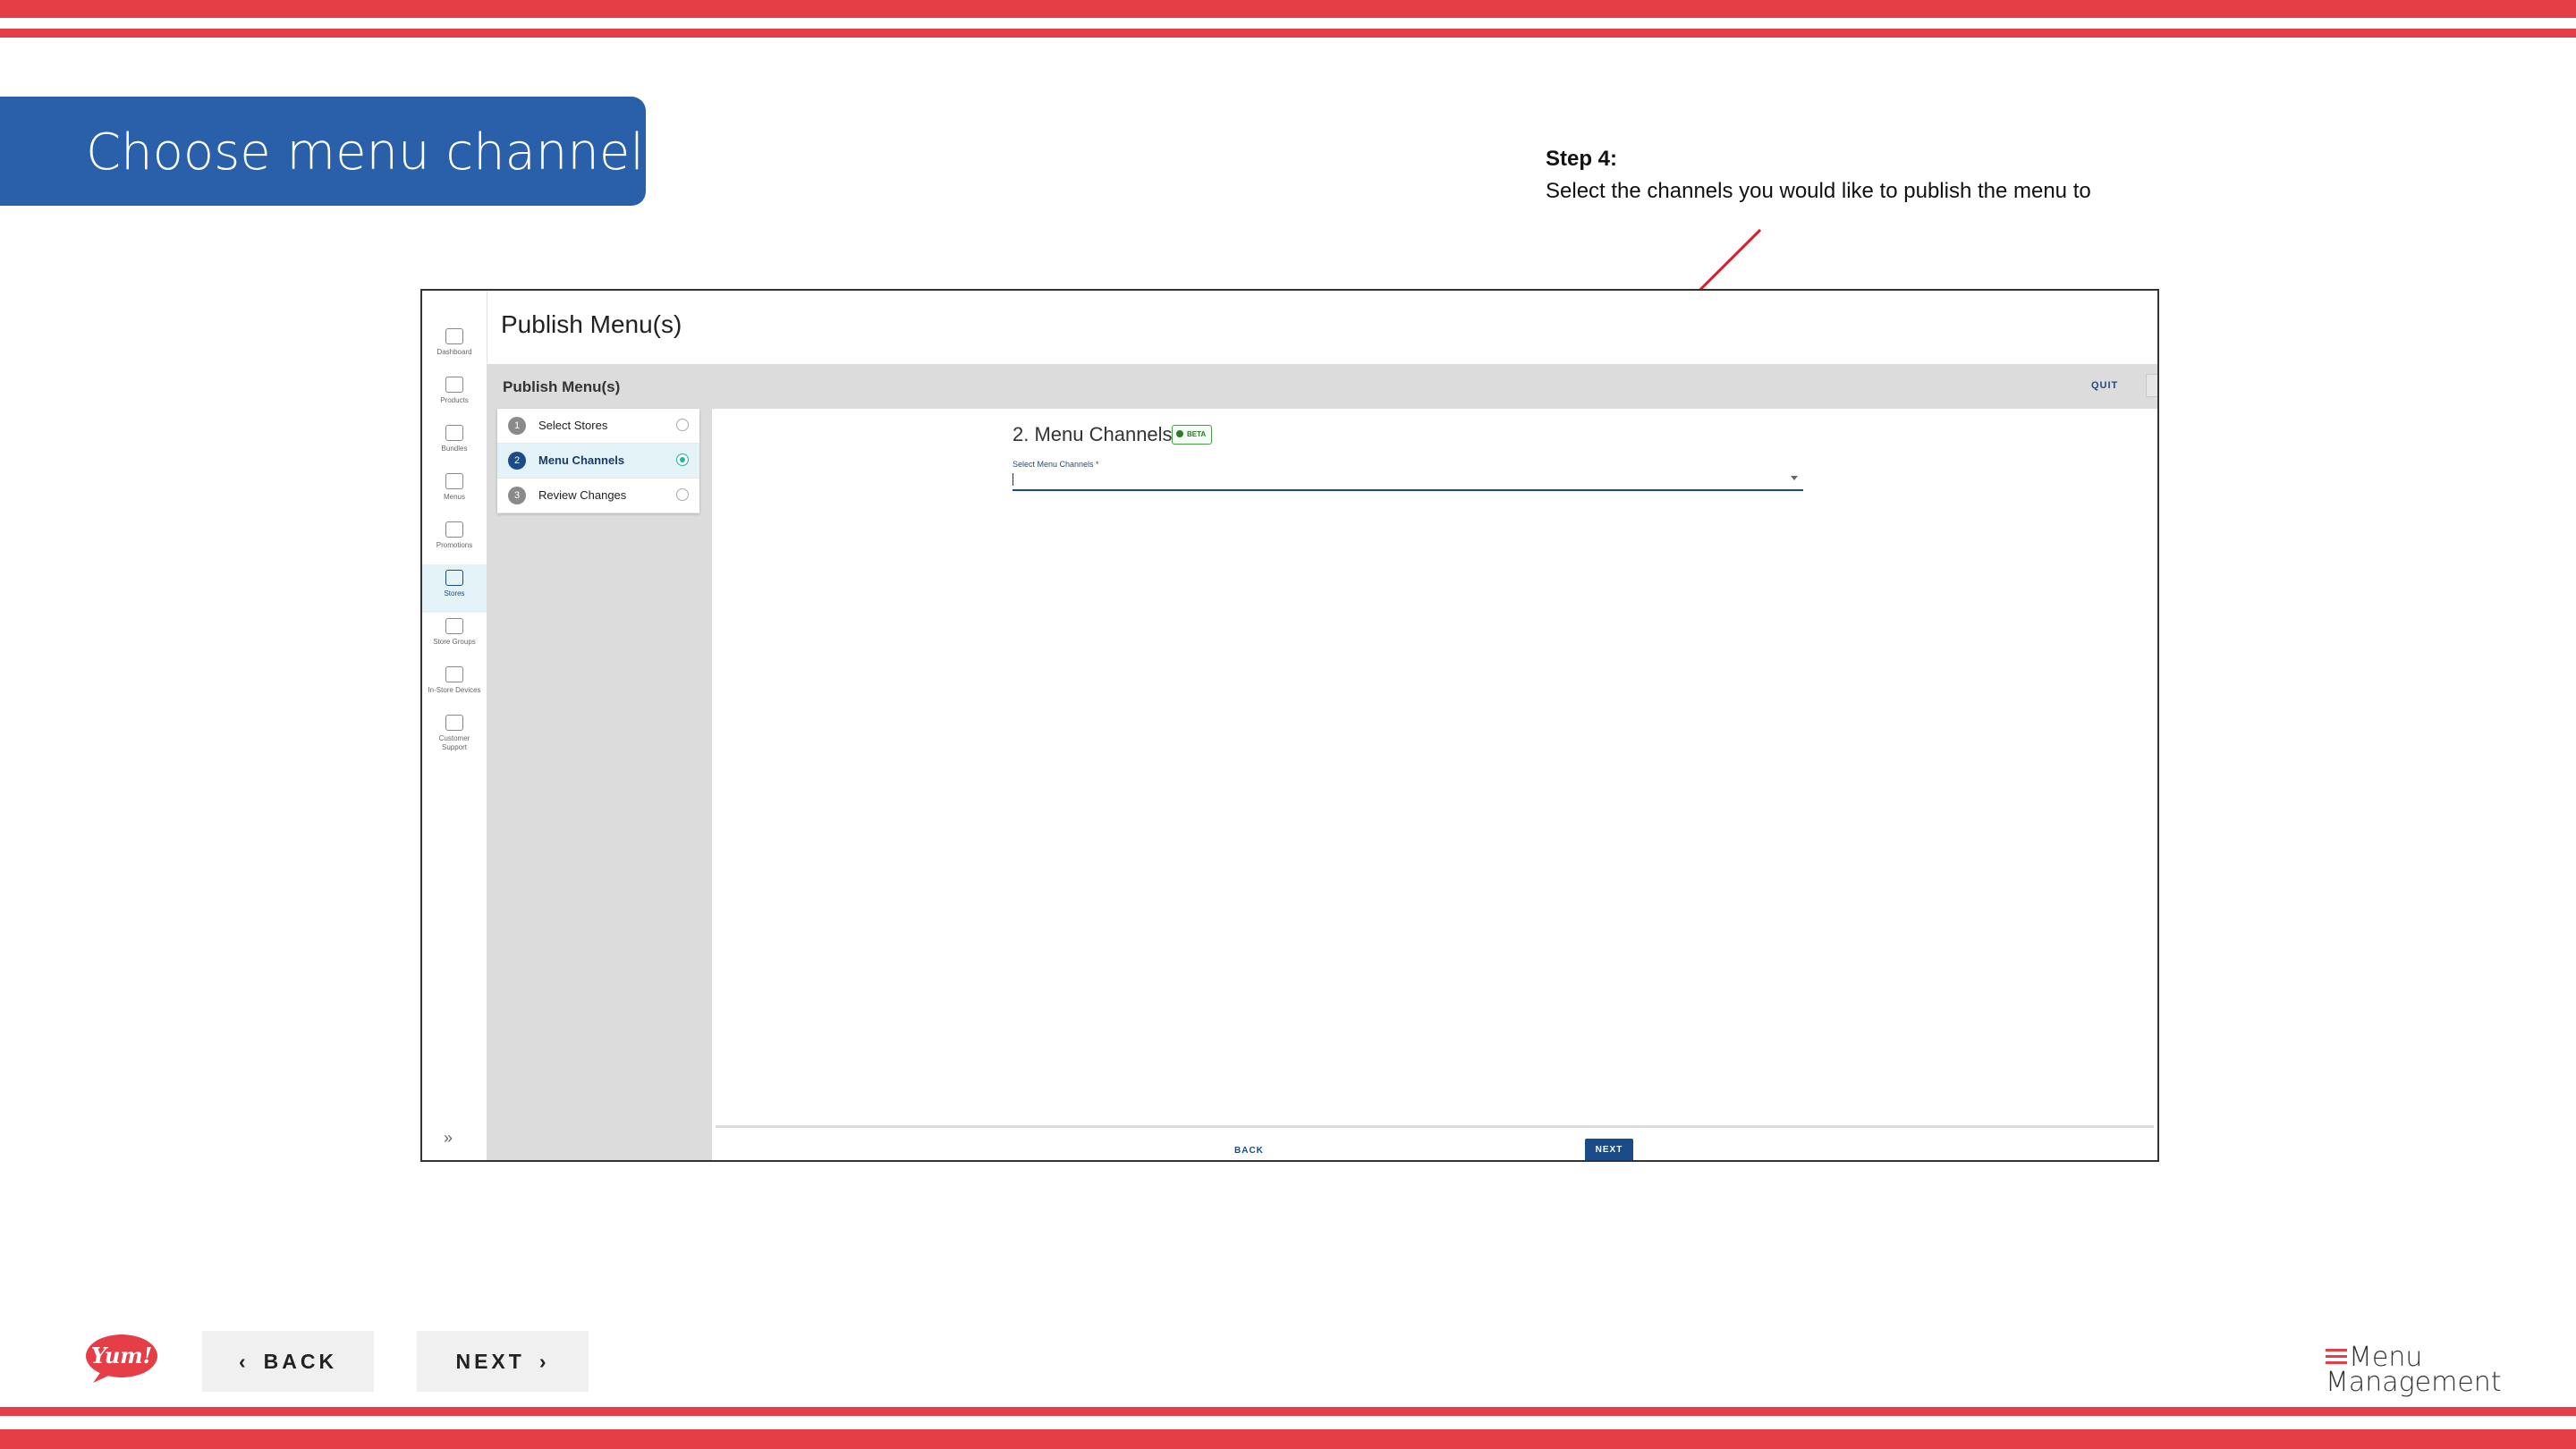 The image size is (2576, 1449). What do you see at coordinates (454, 529) in the screenshot?
I see `tag-icon` at bounding box center [454, 529].